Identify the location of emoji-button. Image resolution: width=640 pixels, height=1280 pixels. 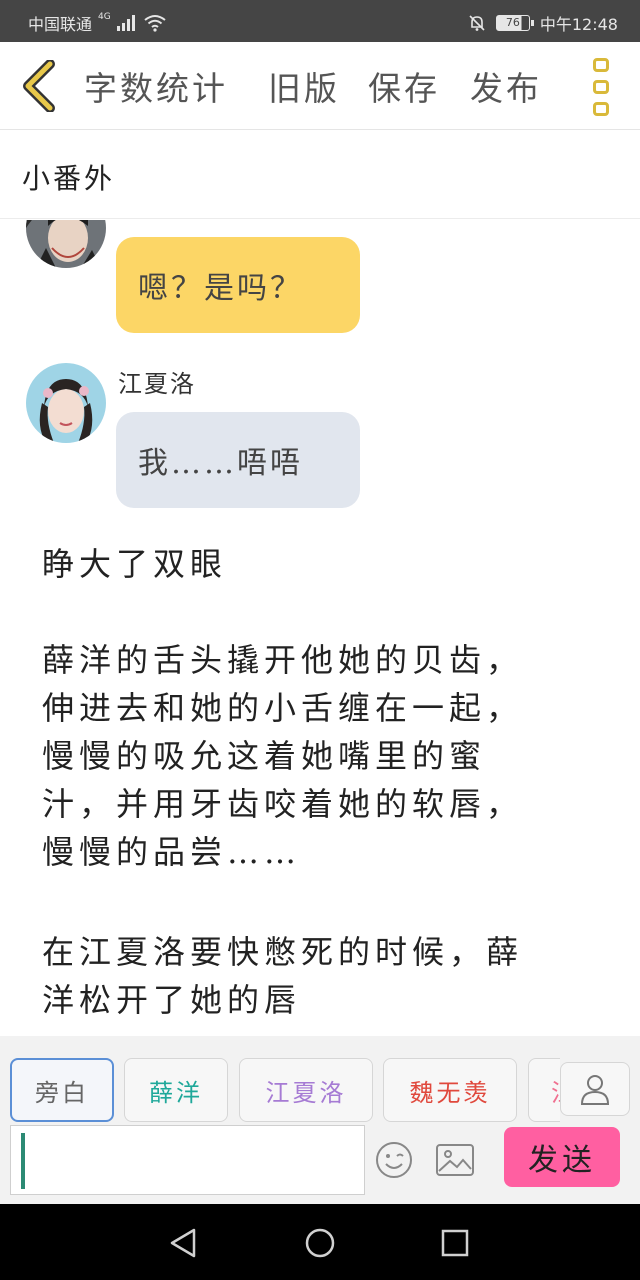
(394, 1160).